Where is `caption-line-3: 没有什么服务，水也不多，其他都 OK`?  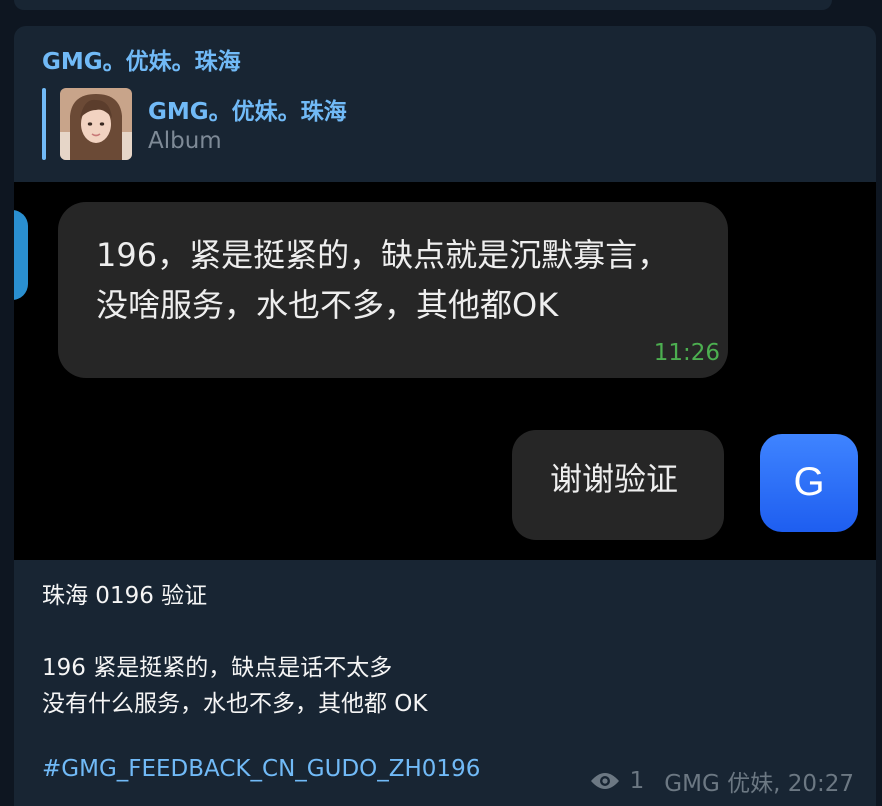
caption-line-3: 没有什么服务，水也不多，其他都 OK is located at coordinates (235, 704).